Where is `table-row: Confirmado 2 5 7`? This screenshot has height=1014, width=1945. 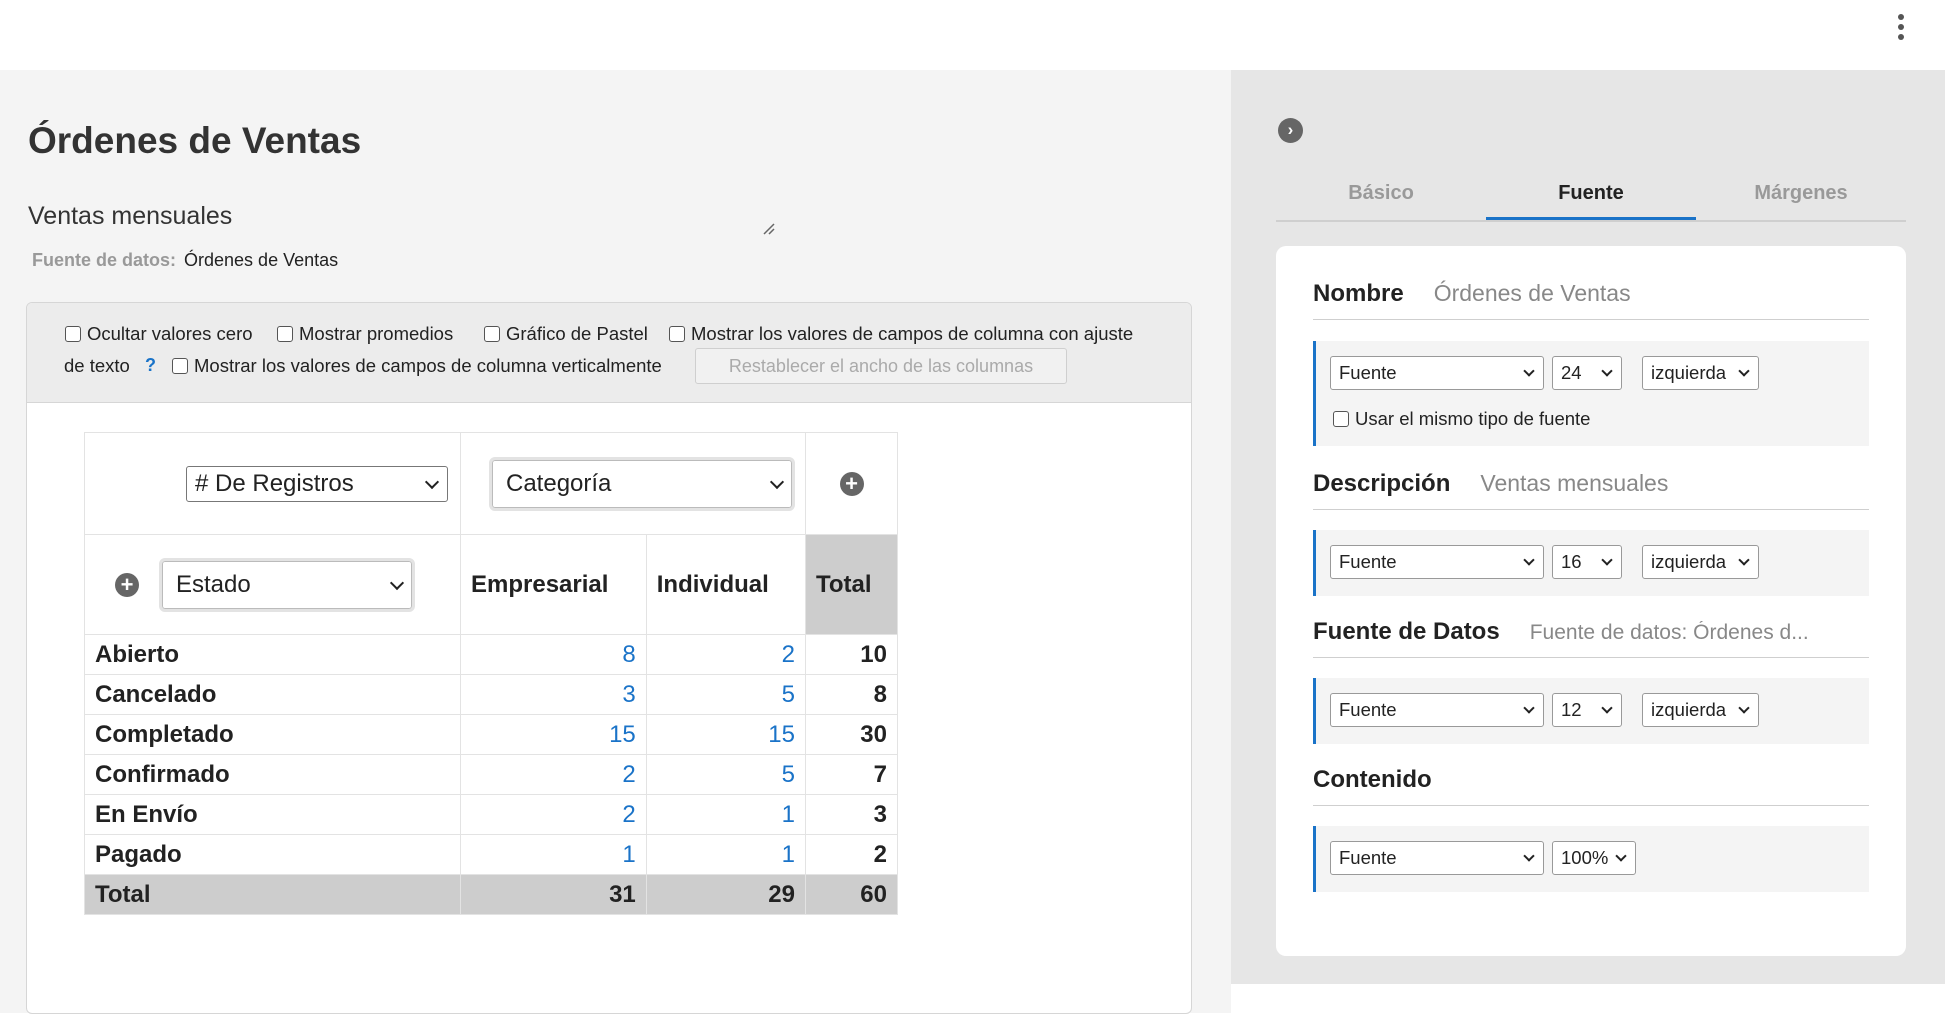
table-row: Confirmado 2 5 7 is located at coordinates (491, 774).